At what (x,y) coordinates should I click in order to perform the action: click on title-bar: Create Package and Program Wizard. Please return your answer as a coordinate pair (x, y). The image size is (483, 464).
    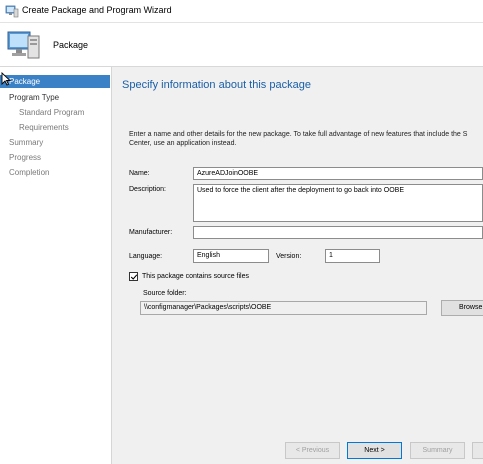
    Looking at the image, I should click on (241, 11).